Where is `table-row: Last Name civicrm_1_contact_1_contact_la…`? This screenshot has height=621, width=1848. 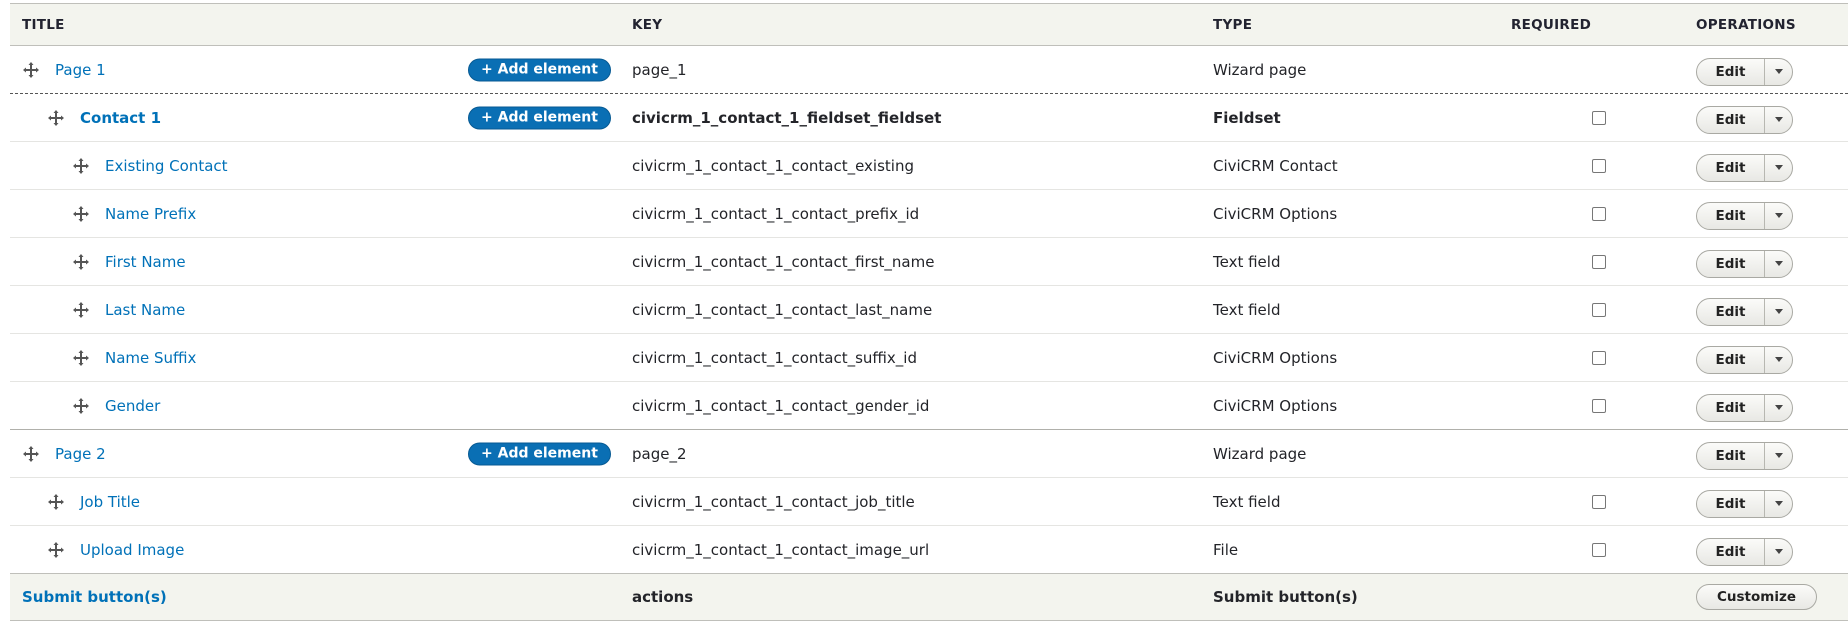
table-row: Last Name civicrm_1_contact_1_contact_la… is located at coordinates (929, 310).